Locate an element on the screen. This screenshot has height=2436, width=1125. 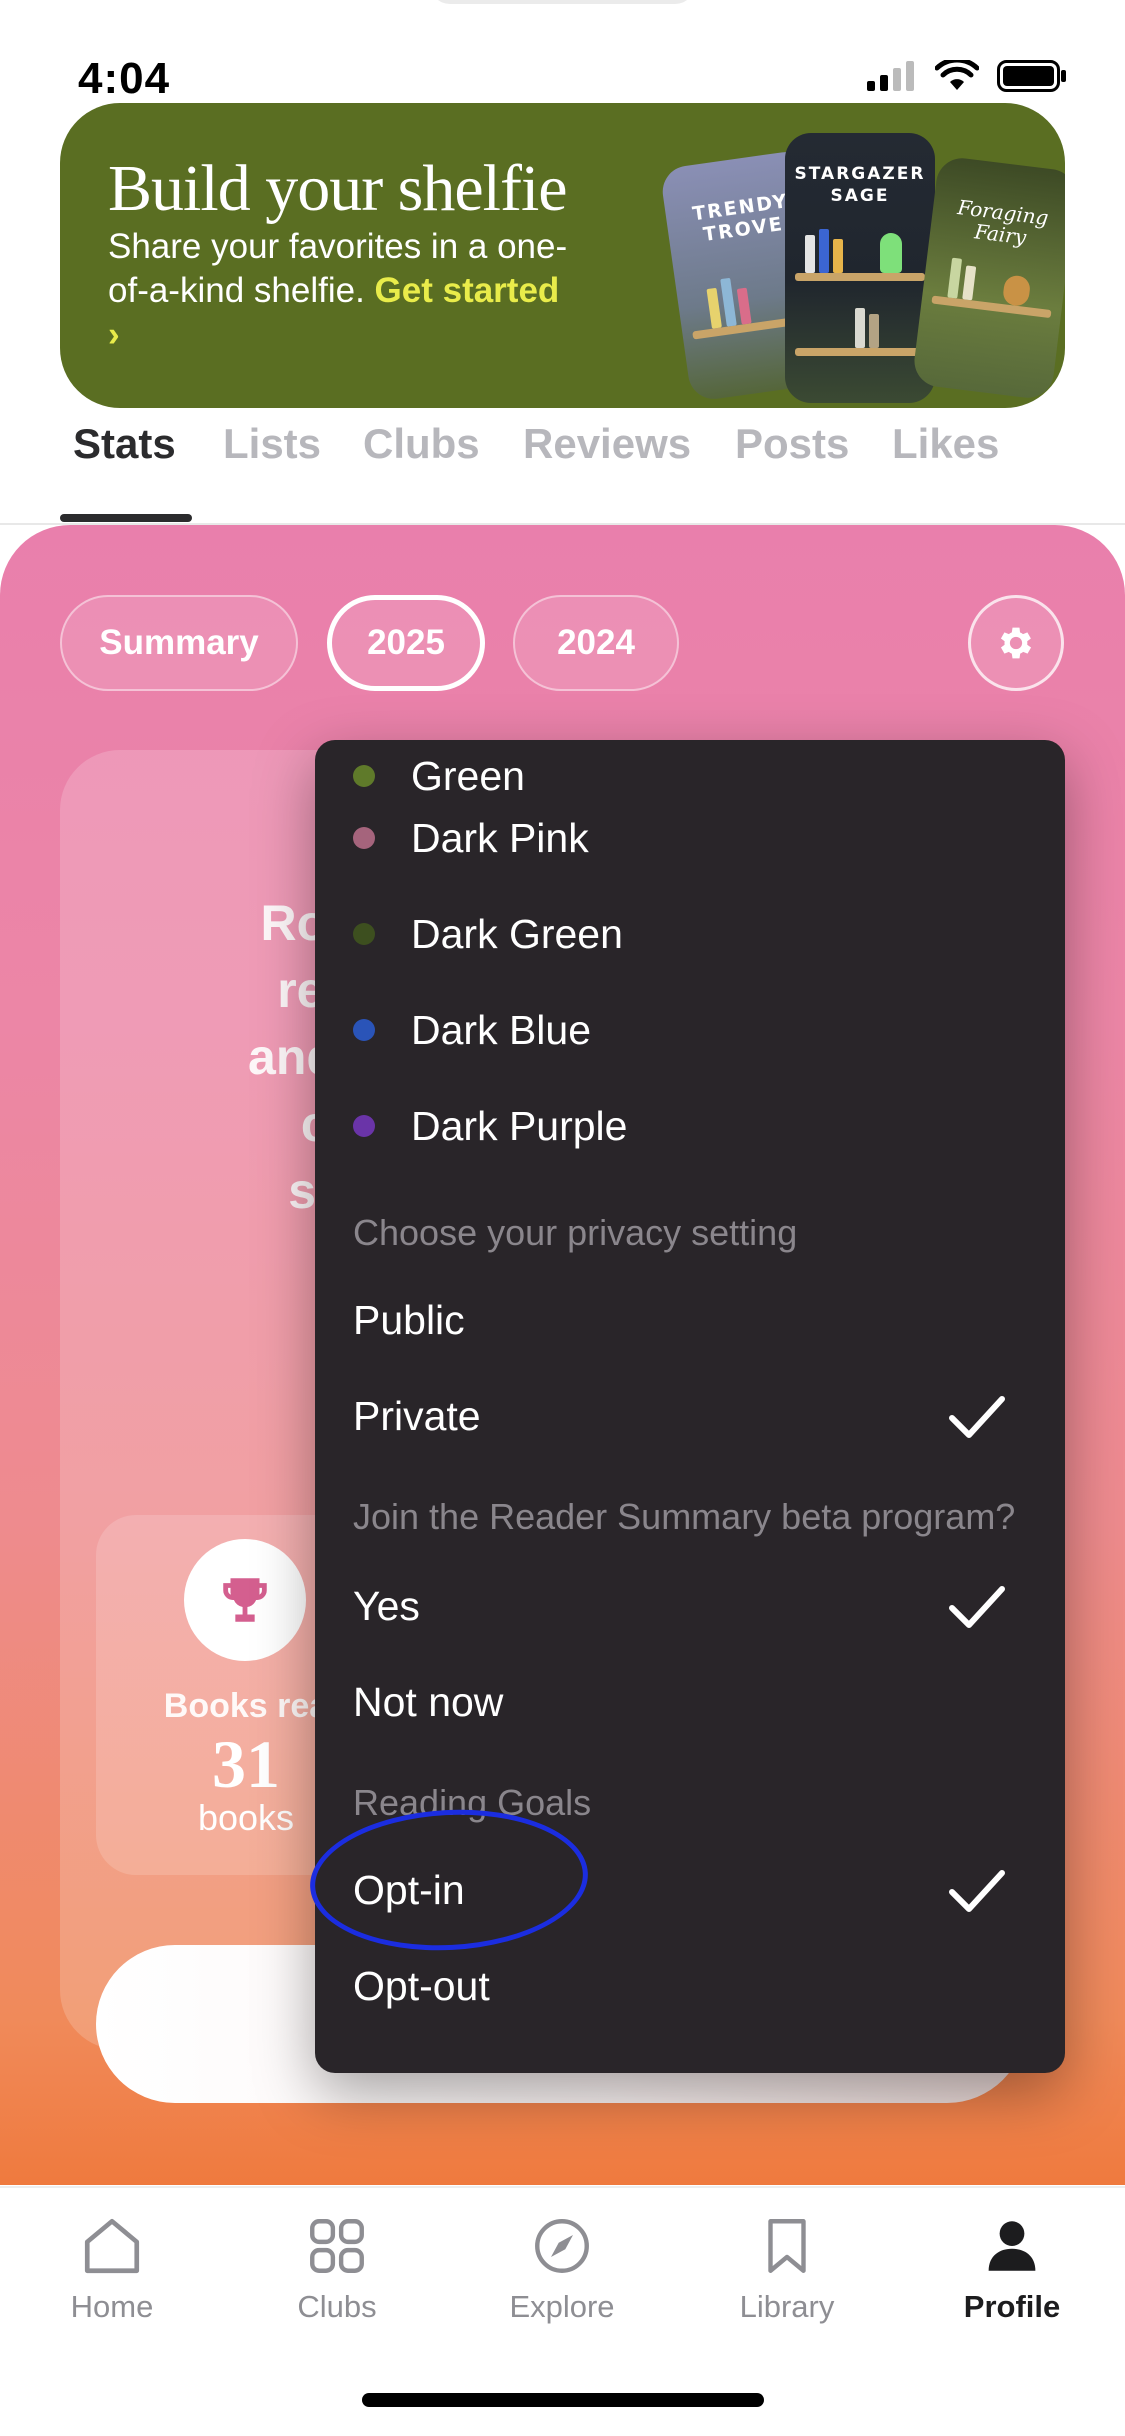
nav-label: Clubs is located at coordinates (337, 2306).